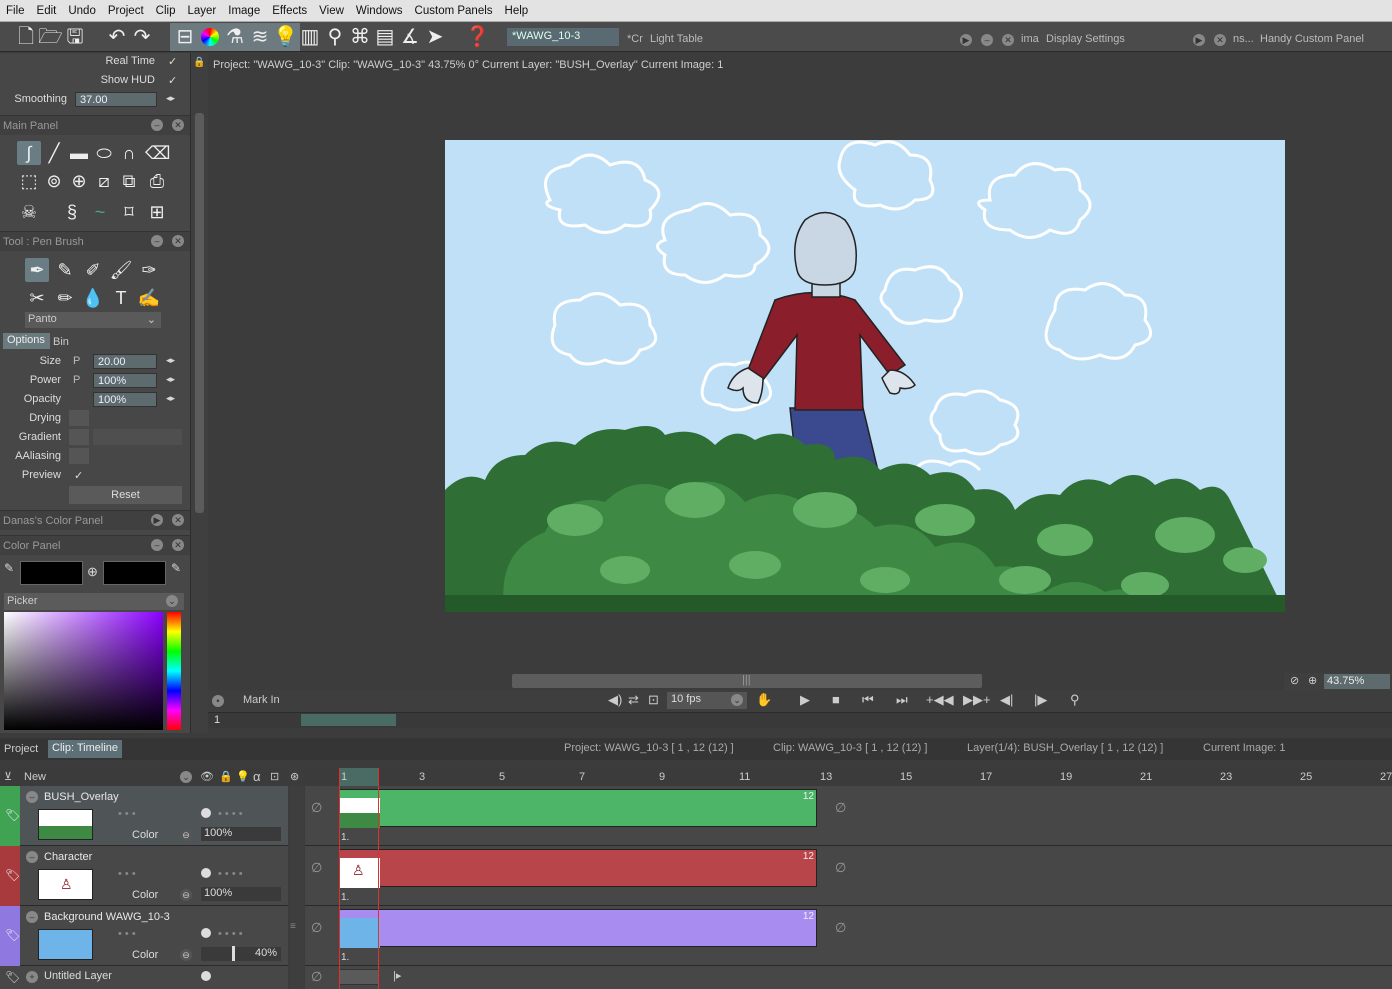 Image resolution: width=1392 pixels, height=989 pixels. What do you see at coordinates (199, 393) in the screenshot?
I see `left-panel-scrollbar` at bounding box center [199, 393].